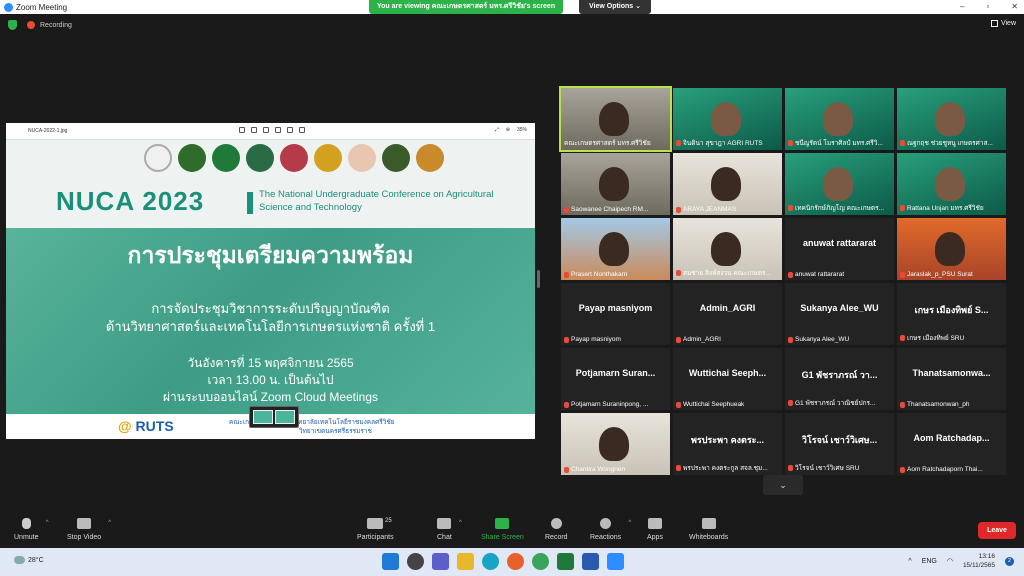 Image resolution: width=1024 pixels, height=576 pixels. What do you see at coordinates (388, 521) in the screenshot?
I see `participant-count: 25` at bounding box center [388, 521].